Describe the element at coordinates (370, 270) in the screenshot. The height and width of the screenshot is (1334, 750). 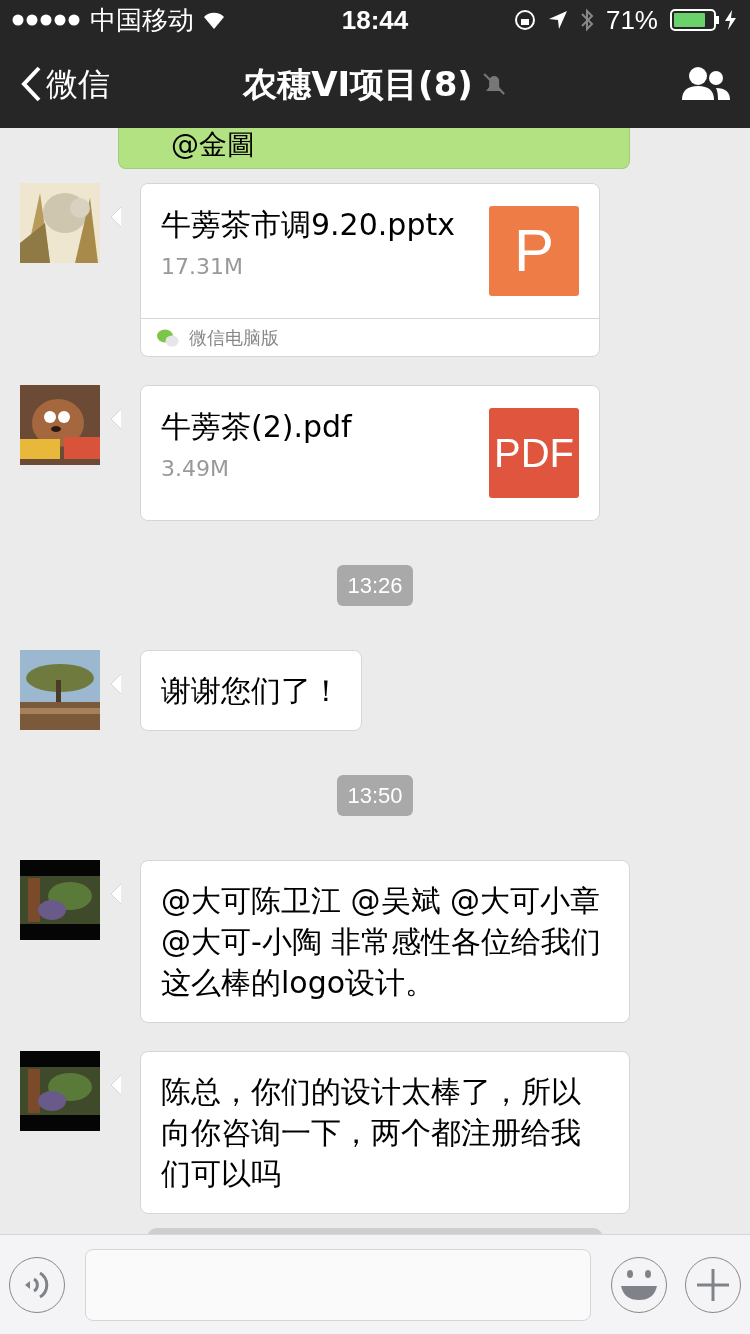
I see `file-message-card: 牛蒡茶市调9.20.pptx 17.31M P 微信电脑版` at that location.